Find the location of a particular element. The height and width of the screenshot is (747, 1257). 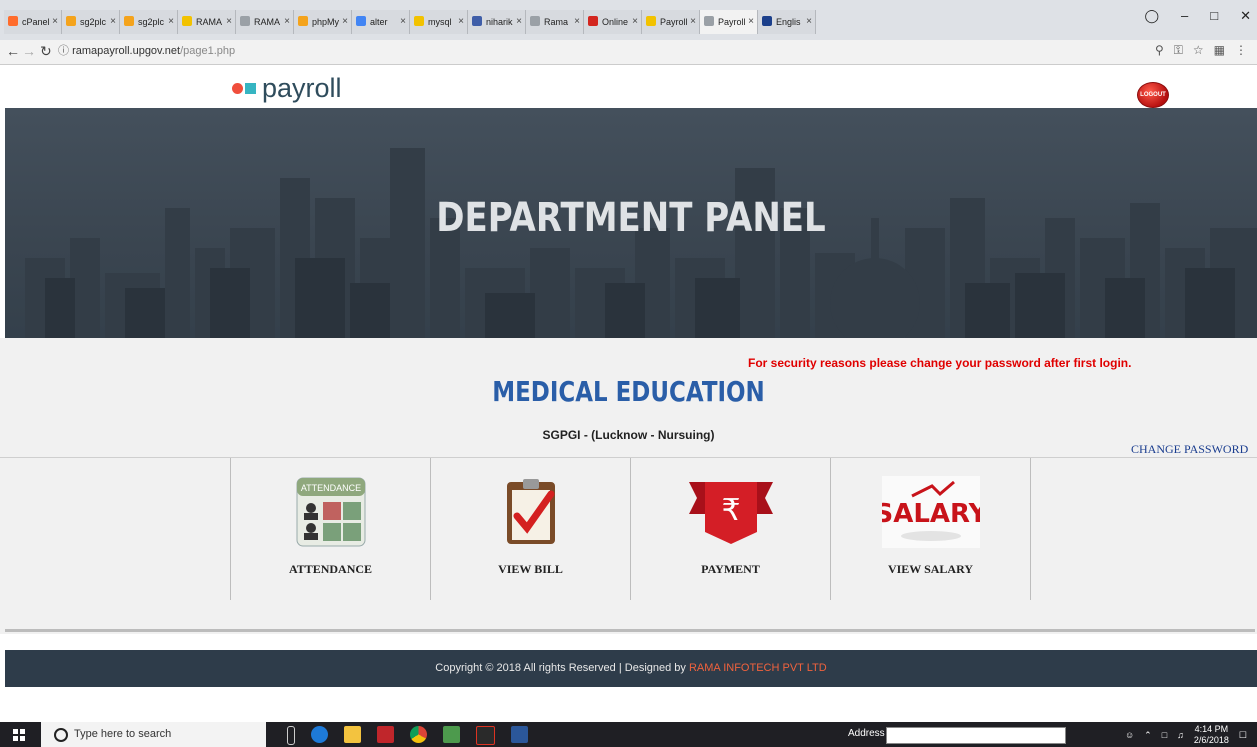

attendance-icon: ATTENDANCE is located at coordinates (331, 514).